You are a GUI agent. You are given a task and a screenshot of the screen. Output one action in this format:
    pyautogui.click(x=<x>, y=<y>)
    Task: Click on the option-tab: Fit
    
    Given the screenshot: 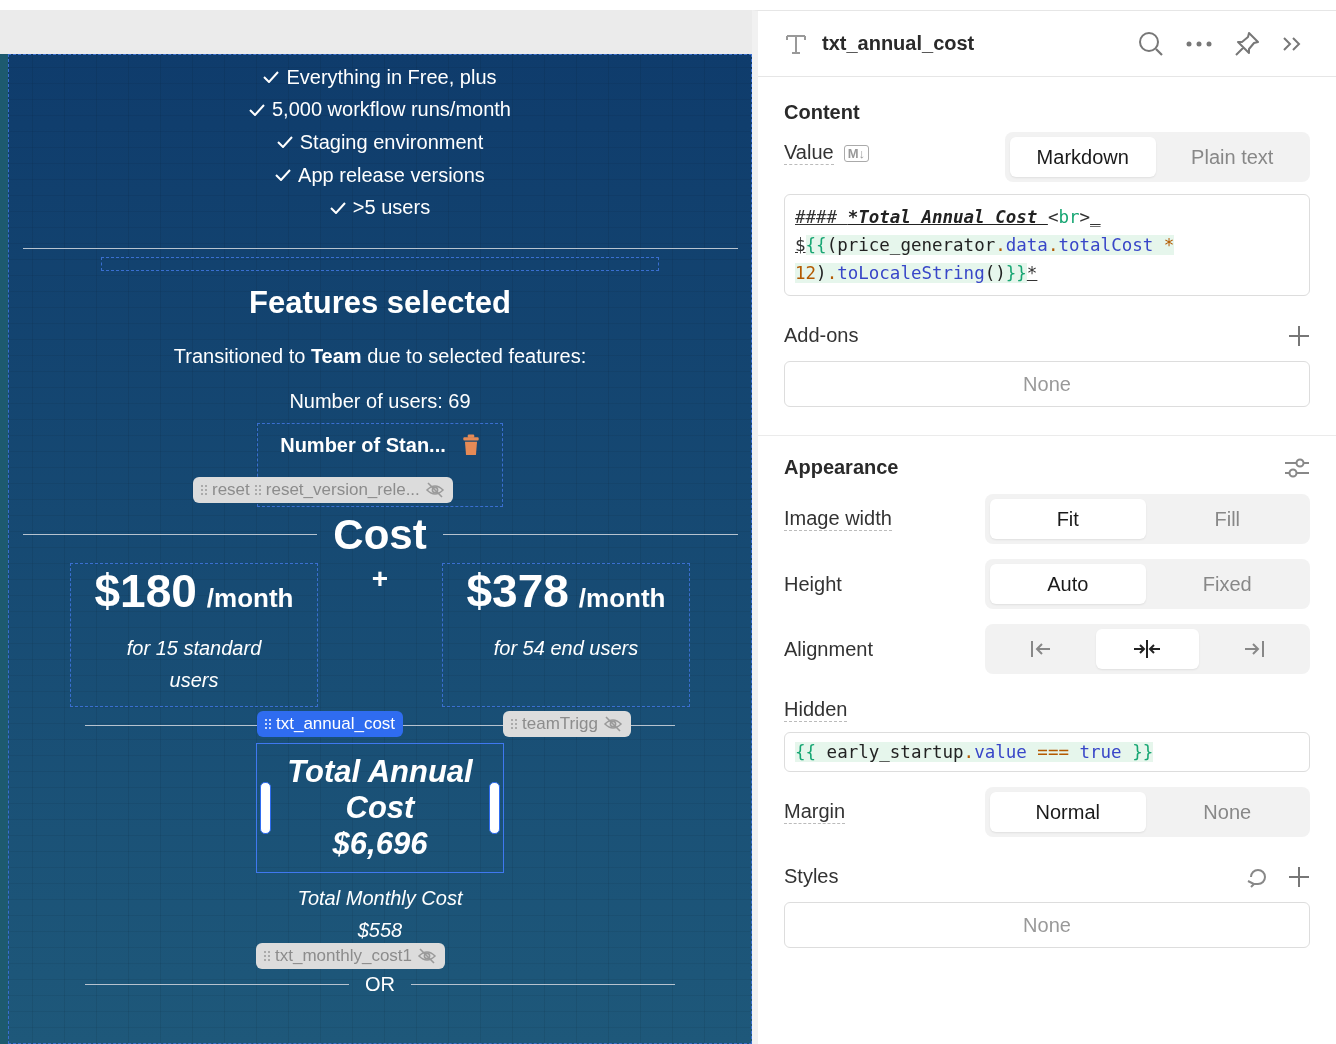 What is the action you would take?
    pyautogui.click(x=1068, y=519)
    